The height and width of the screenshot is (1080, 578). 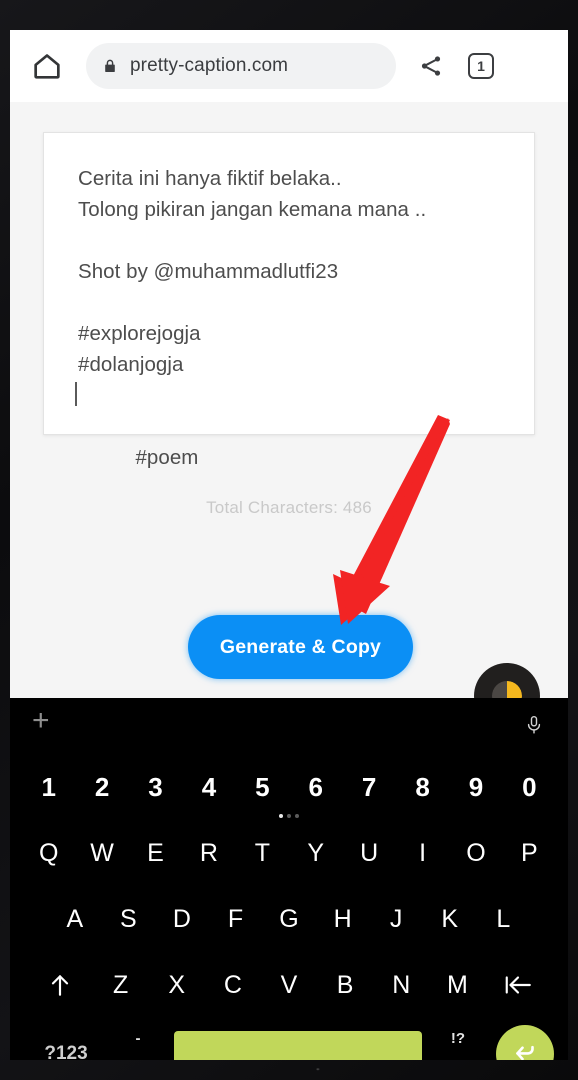 What do you see at coordinates (458, 1056) in the screenshot?
I see `period-key-label: .` at bounding box center [458, 1056].